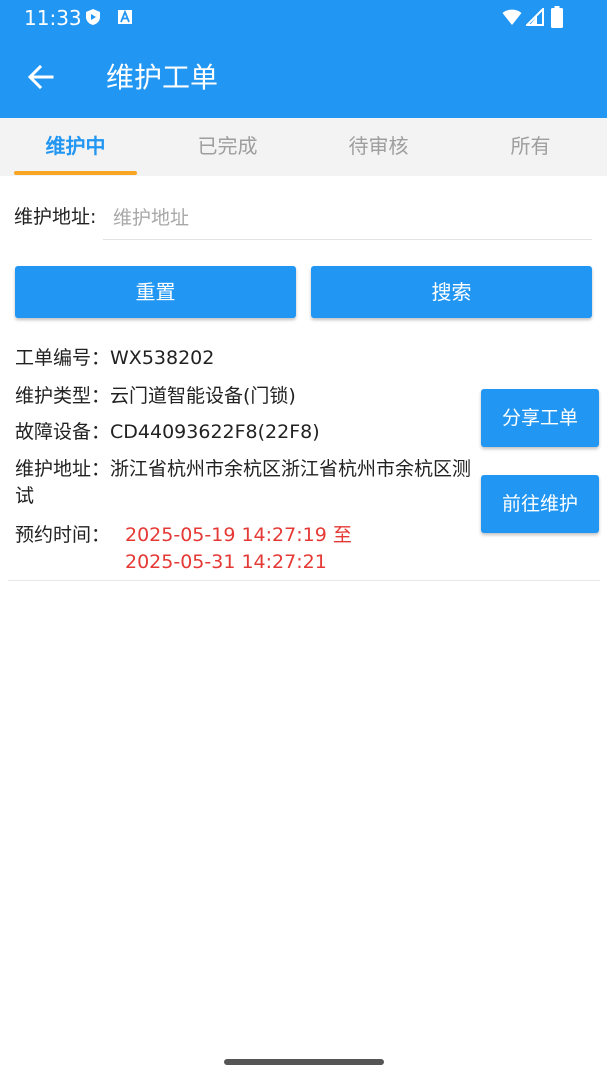 The width and height of the screenshot is (607, 1080). What do you see at coordinates (63, 432) in the screenshot?
I see `faulty-device-label: 故障设备：` at bounding box center [63, 432].